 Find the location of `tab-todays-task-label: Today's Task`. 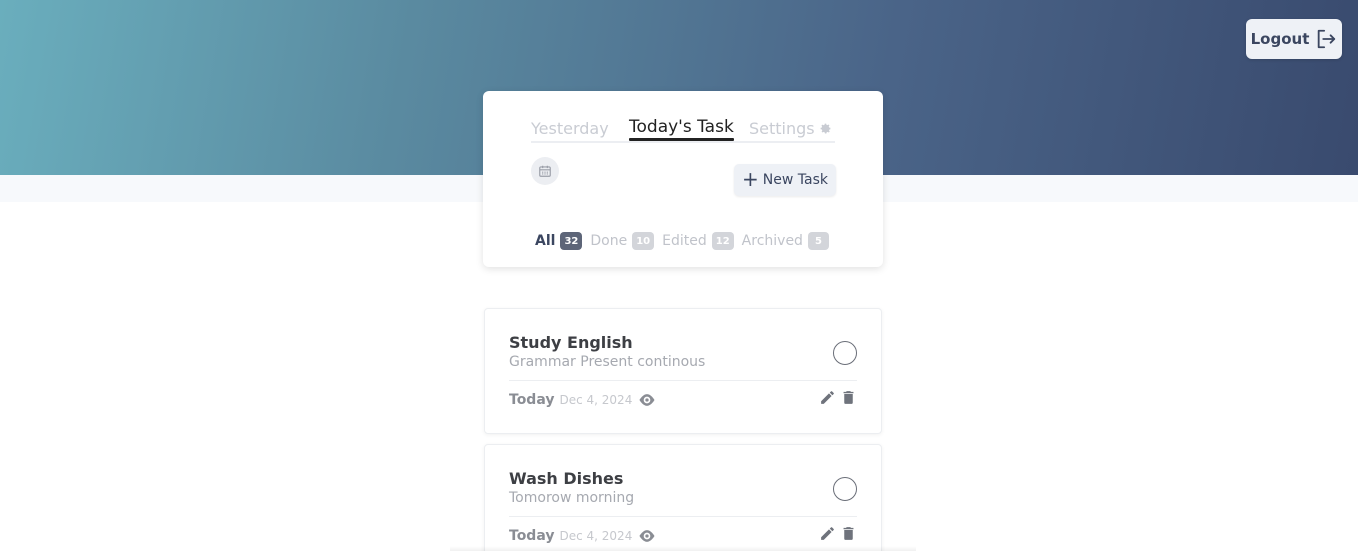

tab-todays-task-label: Today's Task is located at coordinates (681, 127).